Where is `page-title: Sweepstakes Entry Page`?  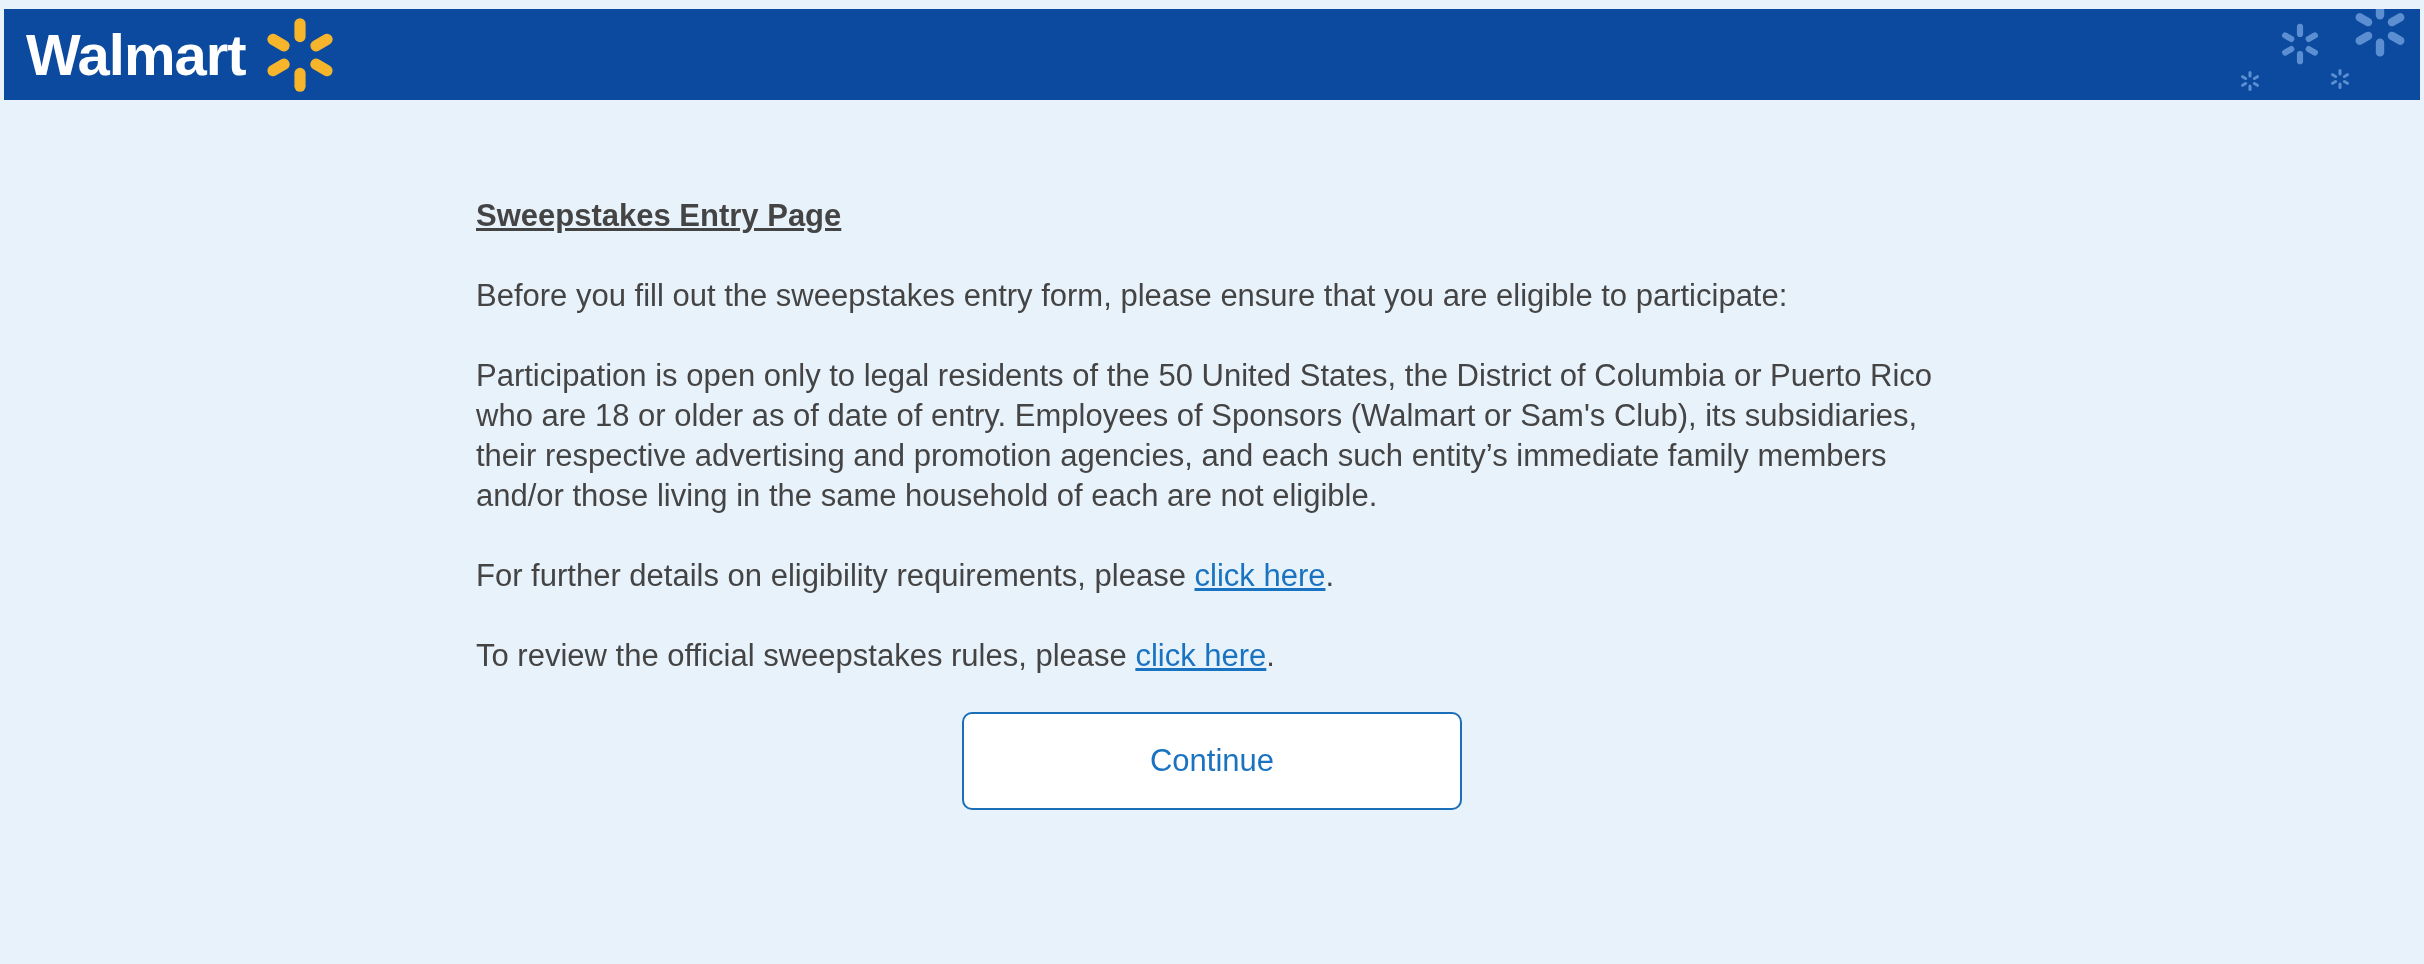 page-title: Sweepstakes Entry Page is located at coordinates (659, 216).